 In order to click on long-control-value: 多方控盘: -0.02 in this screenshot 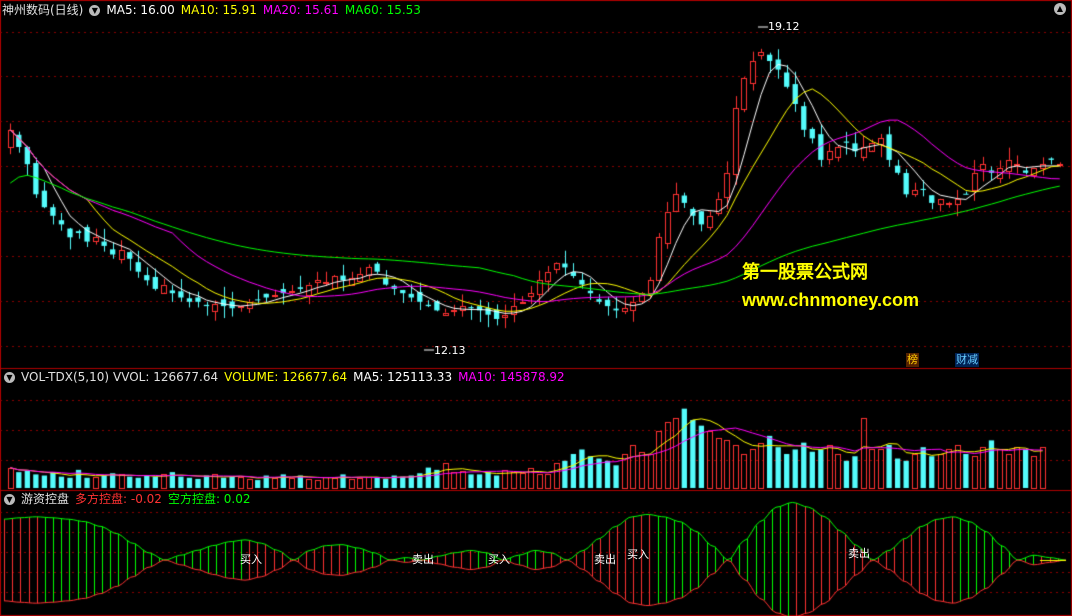, I will do `click(118, 499)`.